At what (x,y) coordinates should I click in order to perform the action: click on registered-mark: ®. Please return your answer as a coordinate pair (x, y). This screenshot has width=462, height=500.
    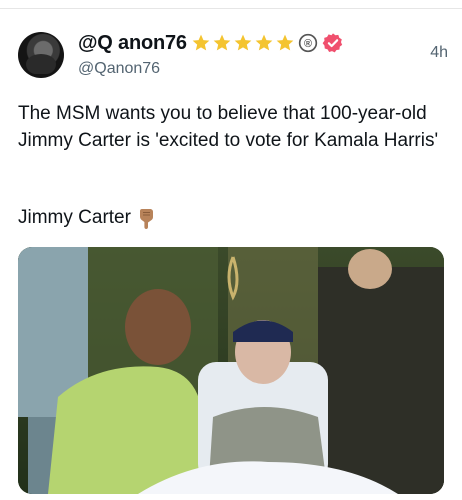
    Looking at the image, I should click on (308, 44).